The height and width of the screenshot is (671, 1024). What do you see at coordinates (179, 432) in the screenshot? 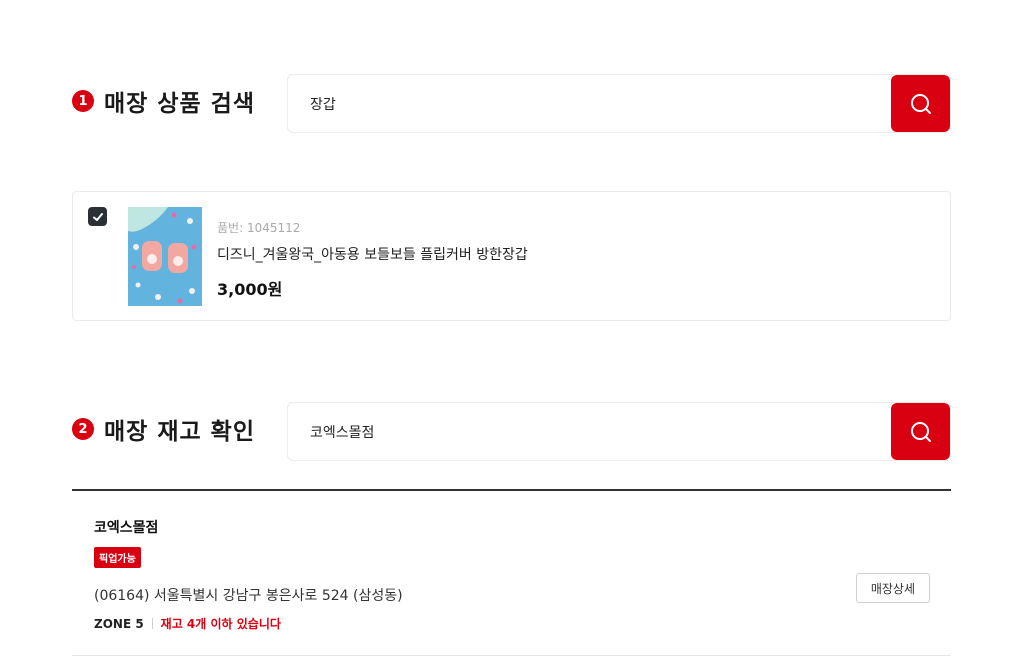
I see `stock-check-heading: 매장 재고 확인` at bounding box center [179, 432].